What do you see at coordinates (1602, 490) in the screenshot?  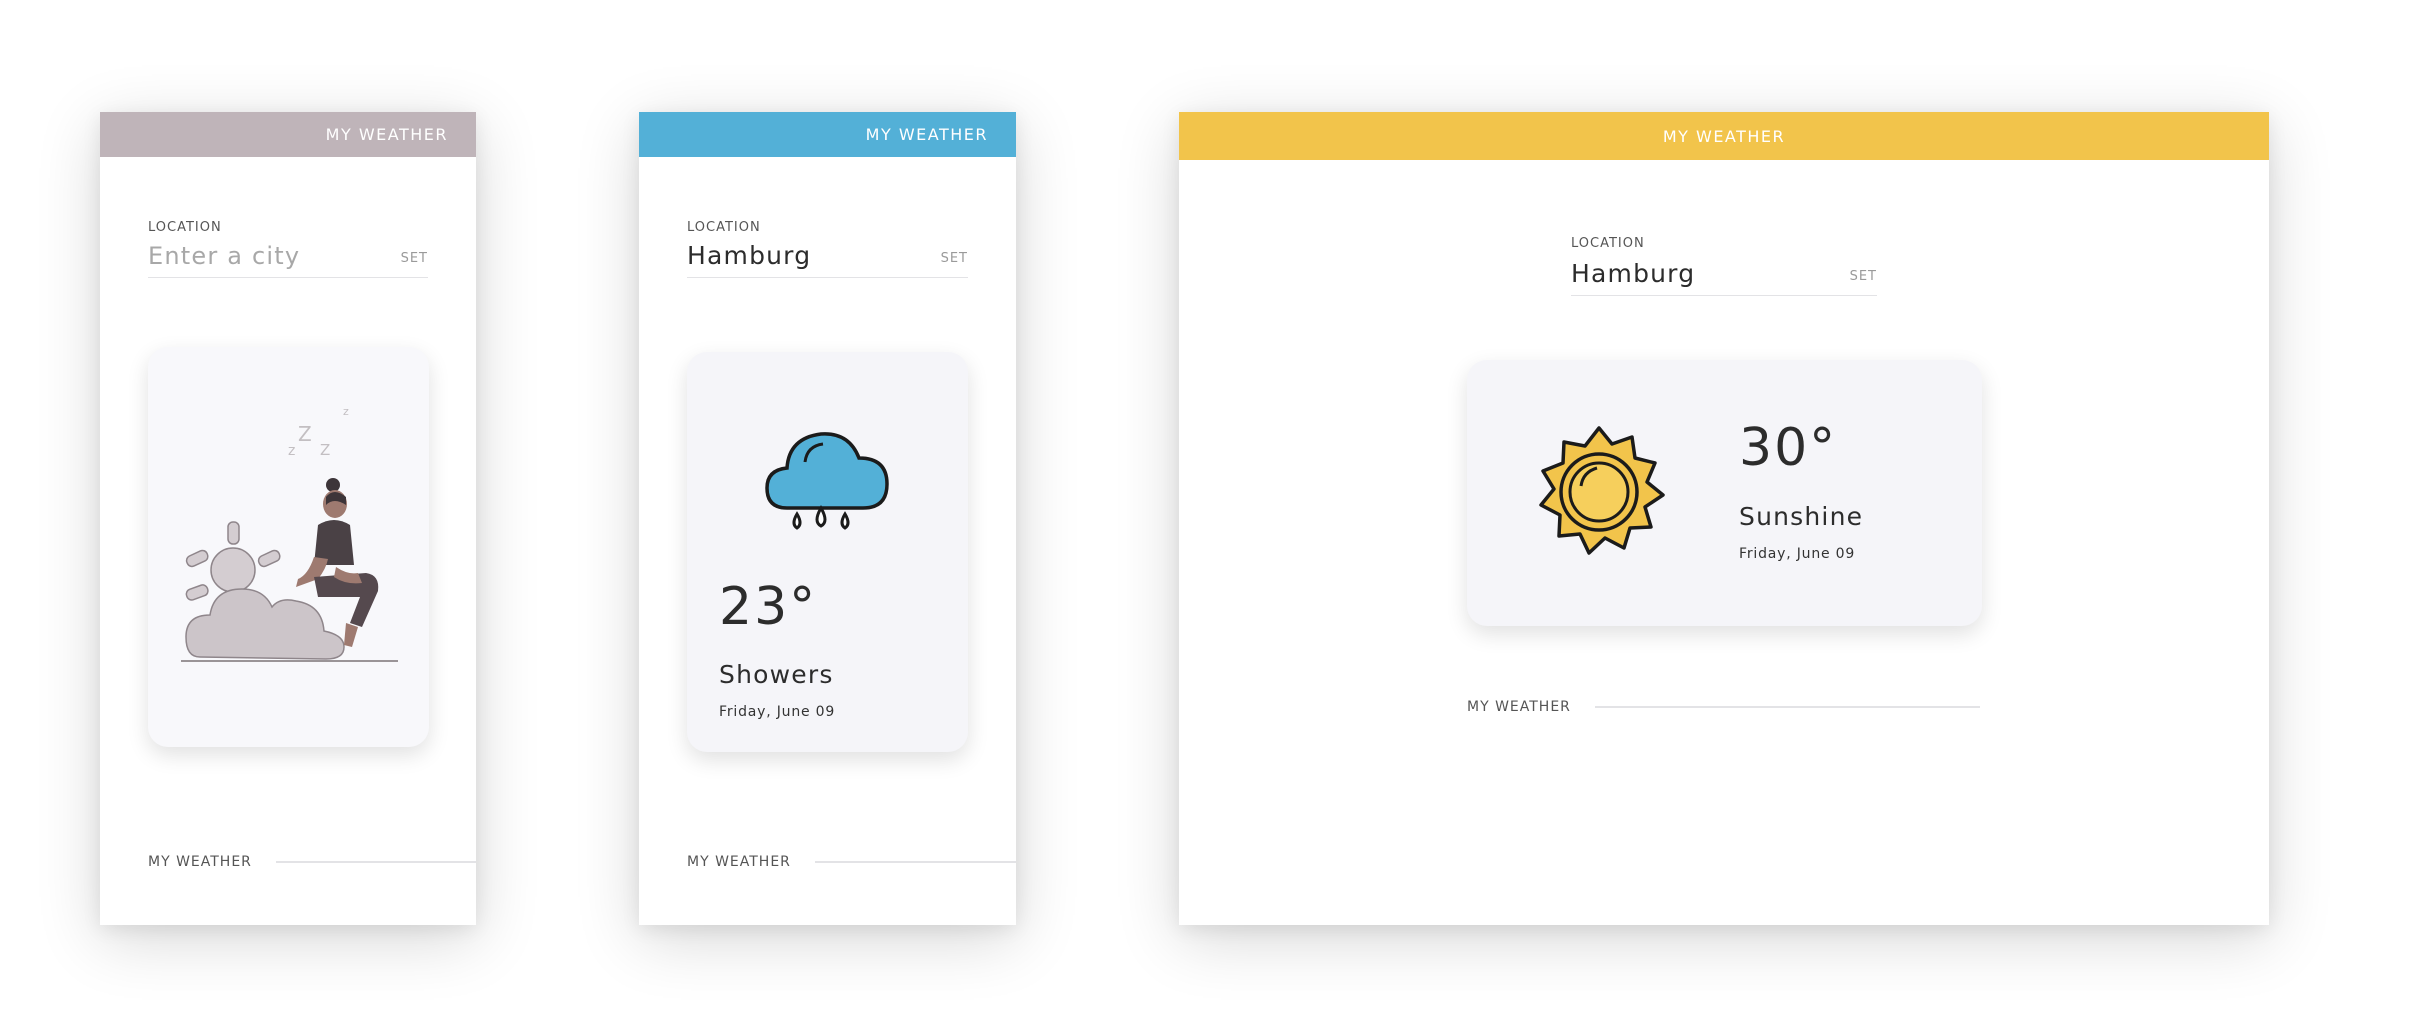 I see `sun-icon` at bounding box center [1602, 490].